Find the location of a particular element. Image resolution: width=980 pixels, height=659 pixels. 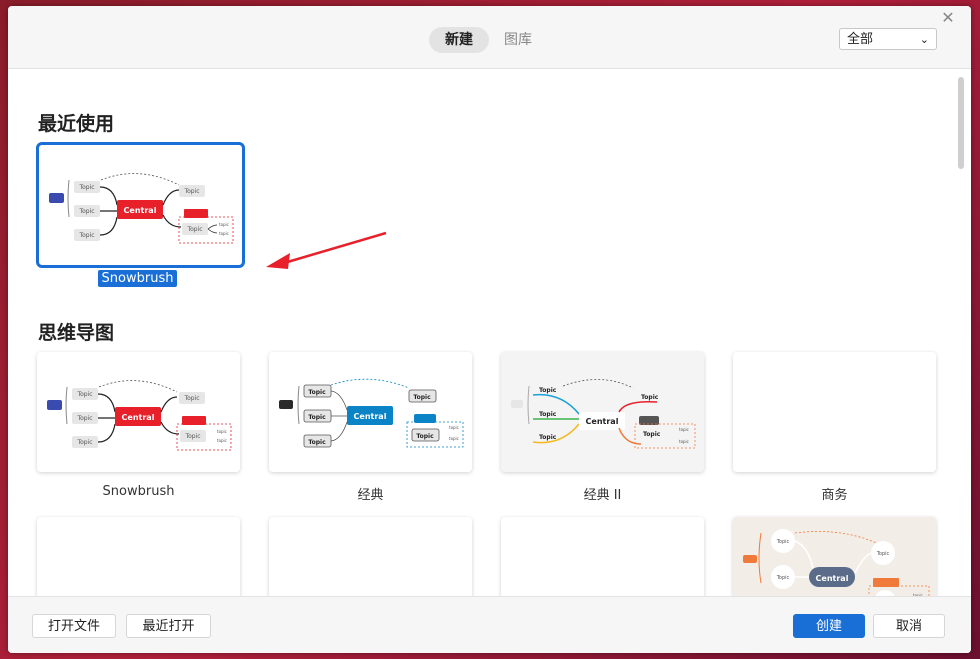

recent-section-title: 最近使用 is located at coordinates (76, 124).